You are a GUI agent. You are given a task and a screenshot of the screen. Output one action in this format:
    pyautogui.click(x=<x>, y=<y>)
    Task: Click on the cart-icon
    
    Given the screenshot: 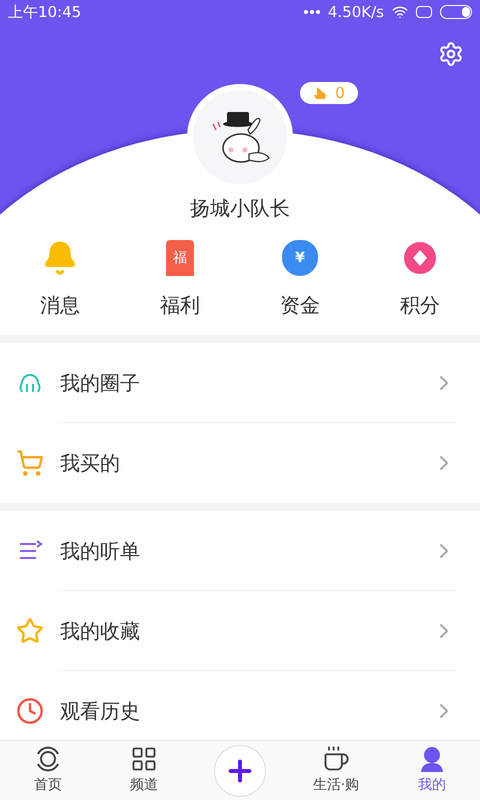 What is the action you would take?
    pyautogui.click(x=30, y=463)
    